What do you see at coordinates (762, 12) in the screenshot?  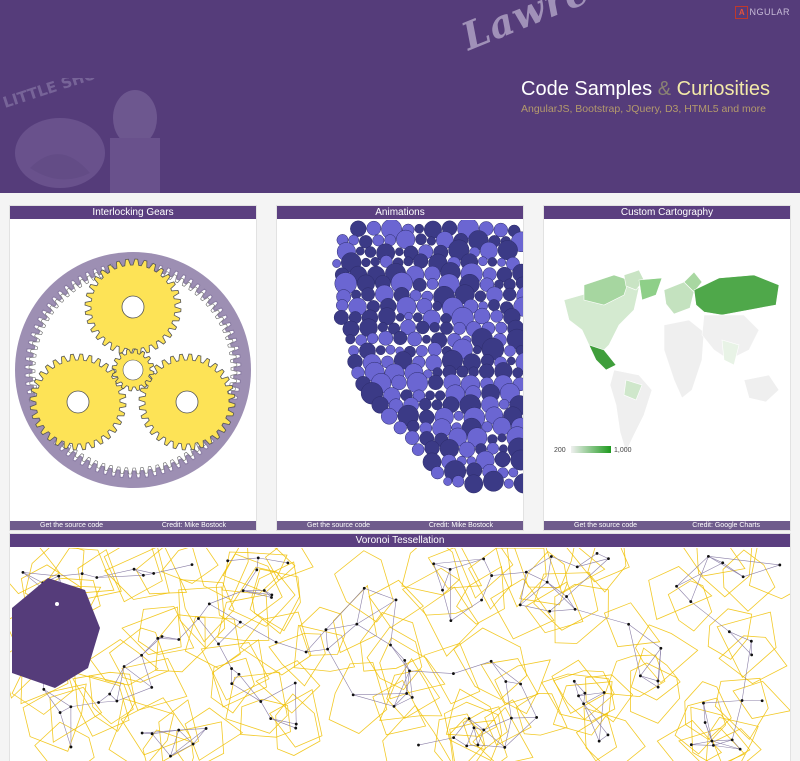 I see `angular-badge: ANGULAR` at bounding box center [762, 12].